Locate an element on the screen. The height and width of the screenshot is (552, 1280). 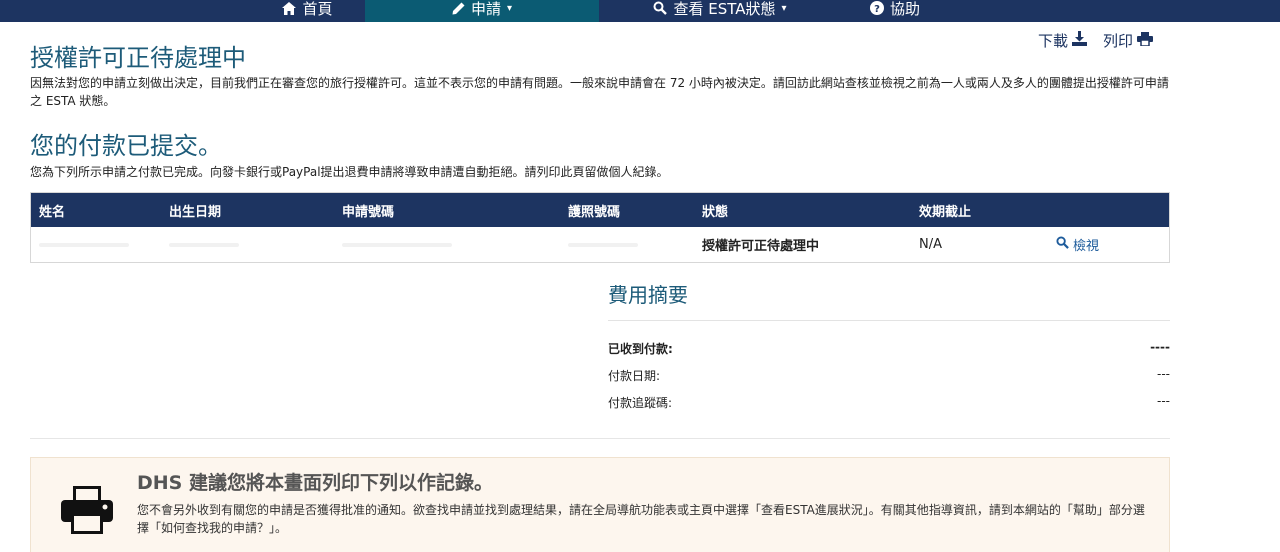
page-tools: 下載 列印 is located at coordinates (1096, 40).